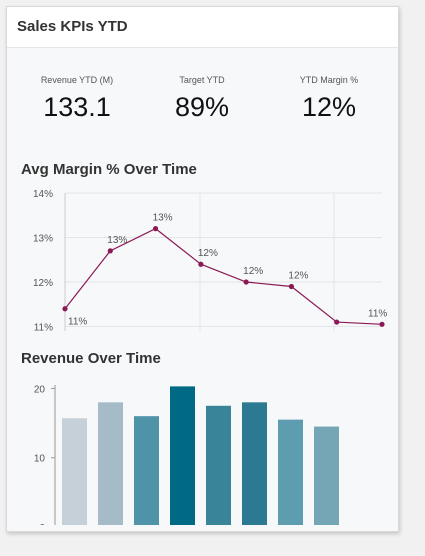 This screenshot has height=556, width=425. I want to click on kpi-margin-label: YTD Margin %, so click(329, 80).